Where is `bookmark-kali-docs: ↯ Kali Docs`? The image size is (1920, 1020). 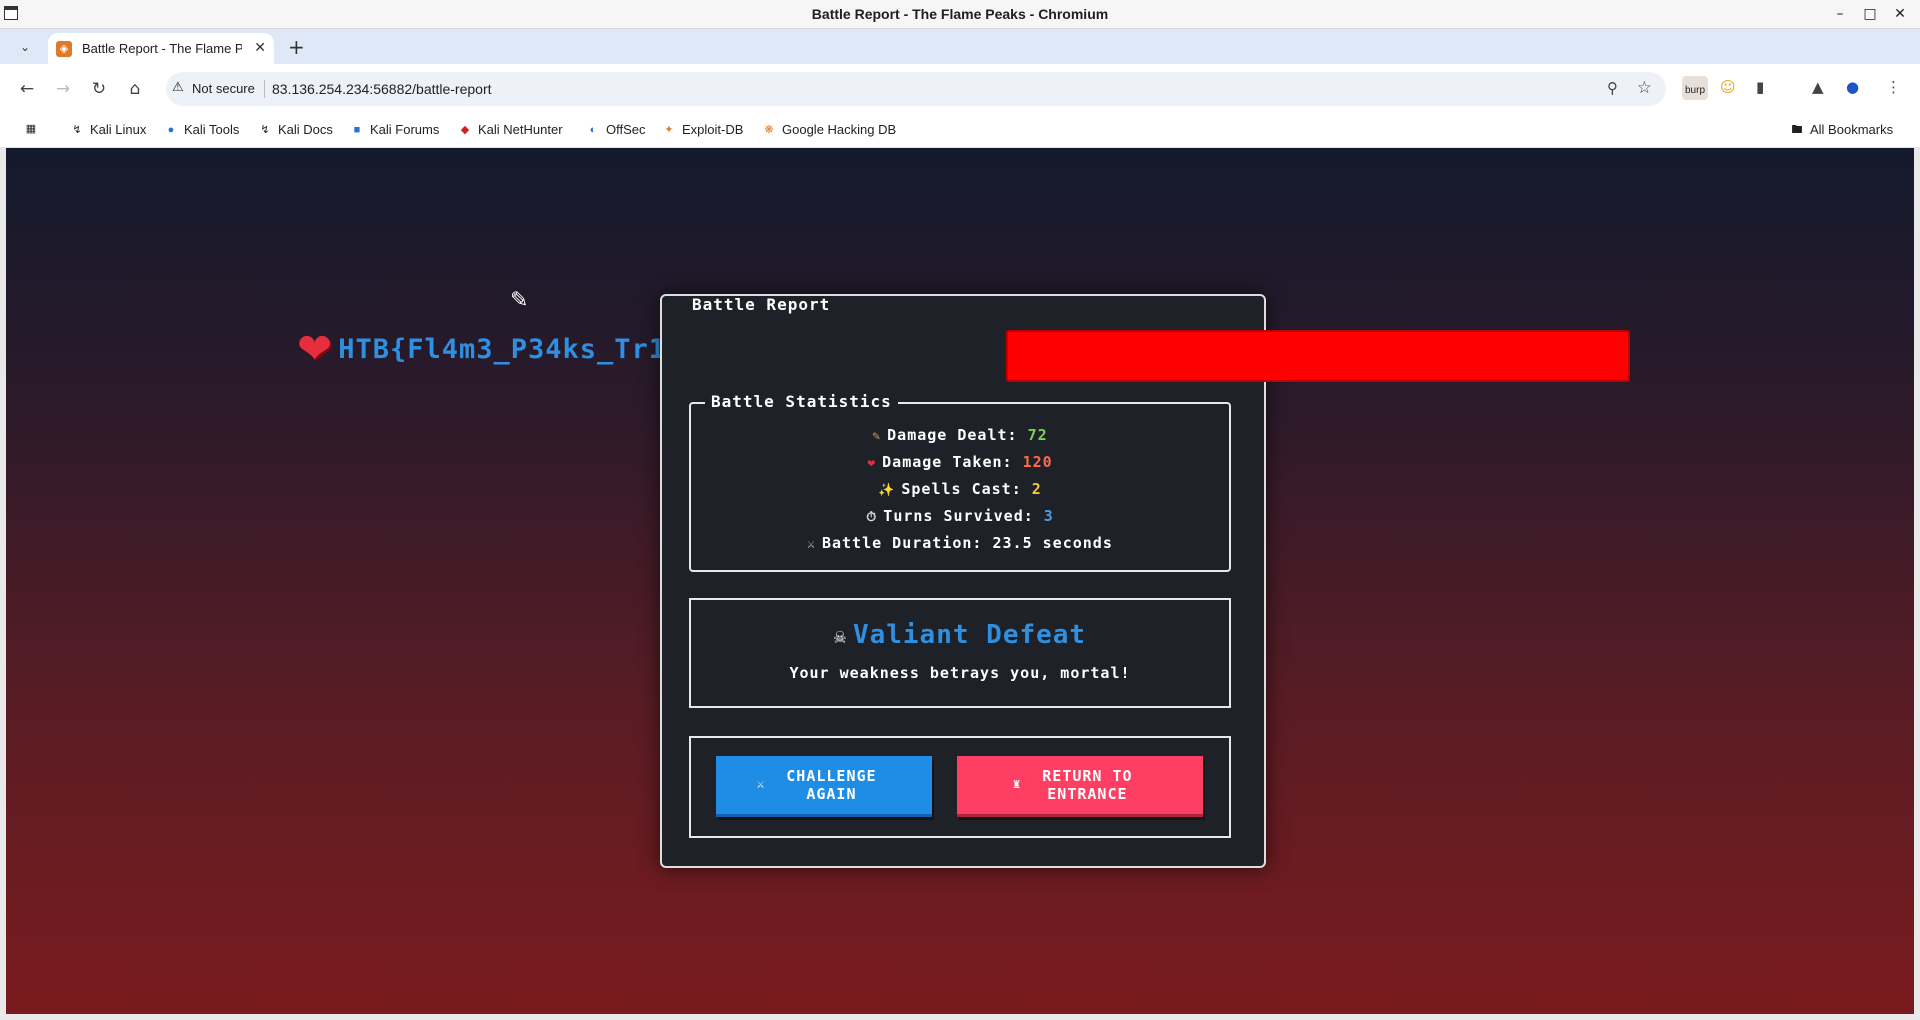 bookmark-kali-docs: ↯ Kali Docs is located at coordinates (295, 129).